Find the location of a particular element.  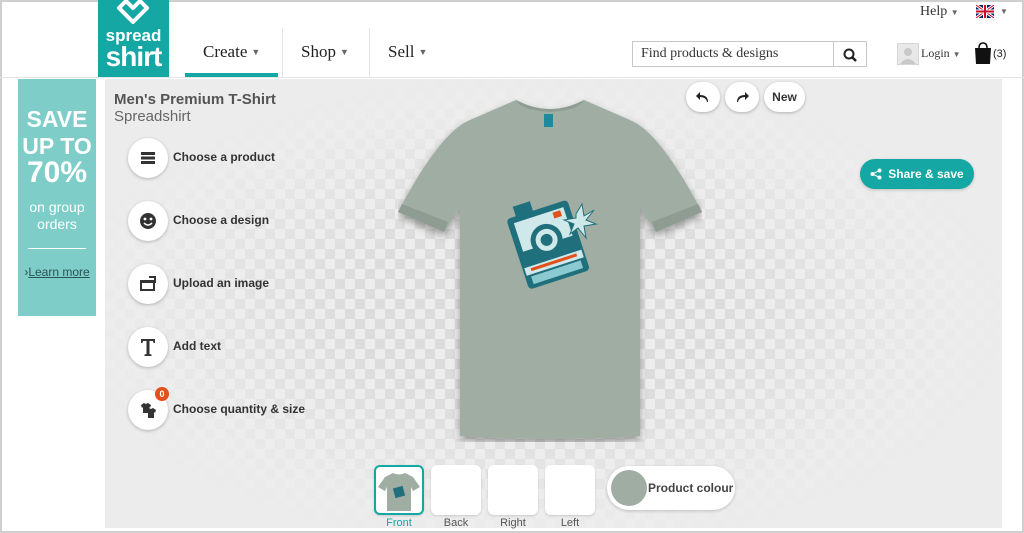

product-brand: Spreadshirt is located at coordinates (152, 116).